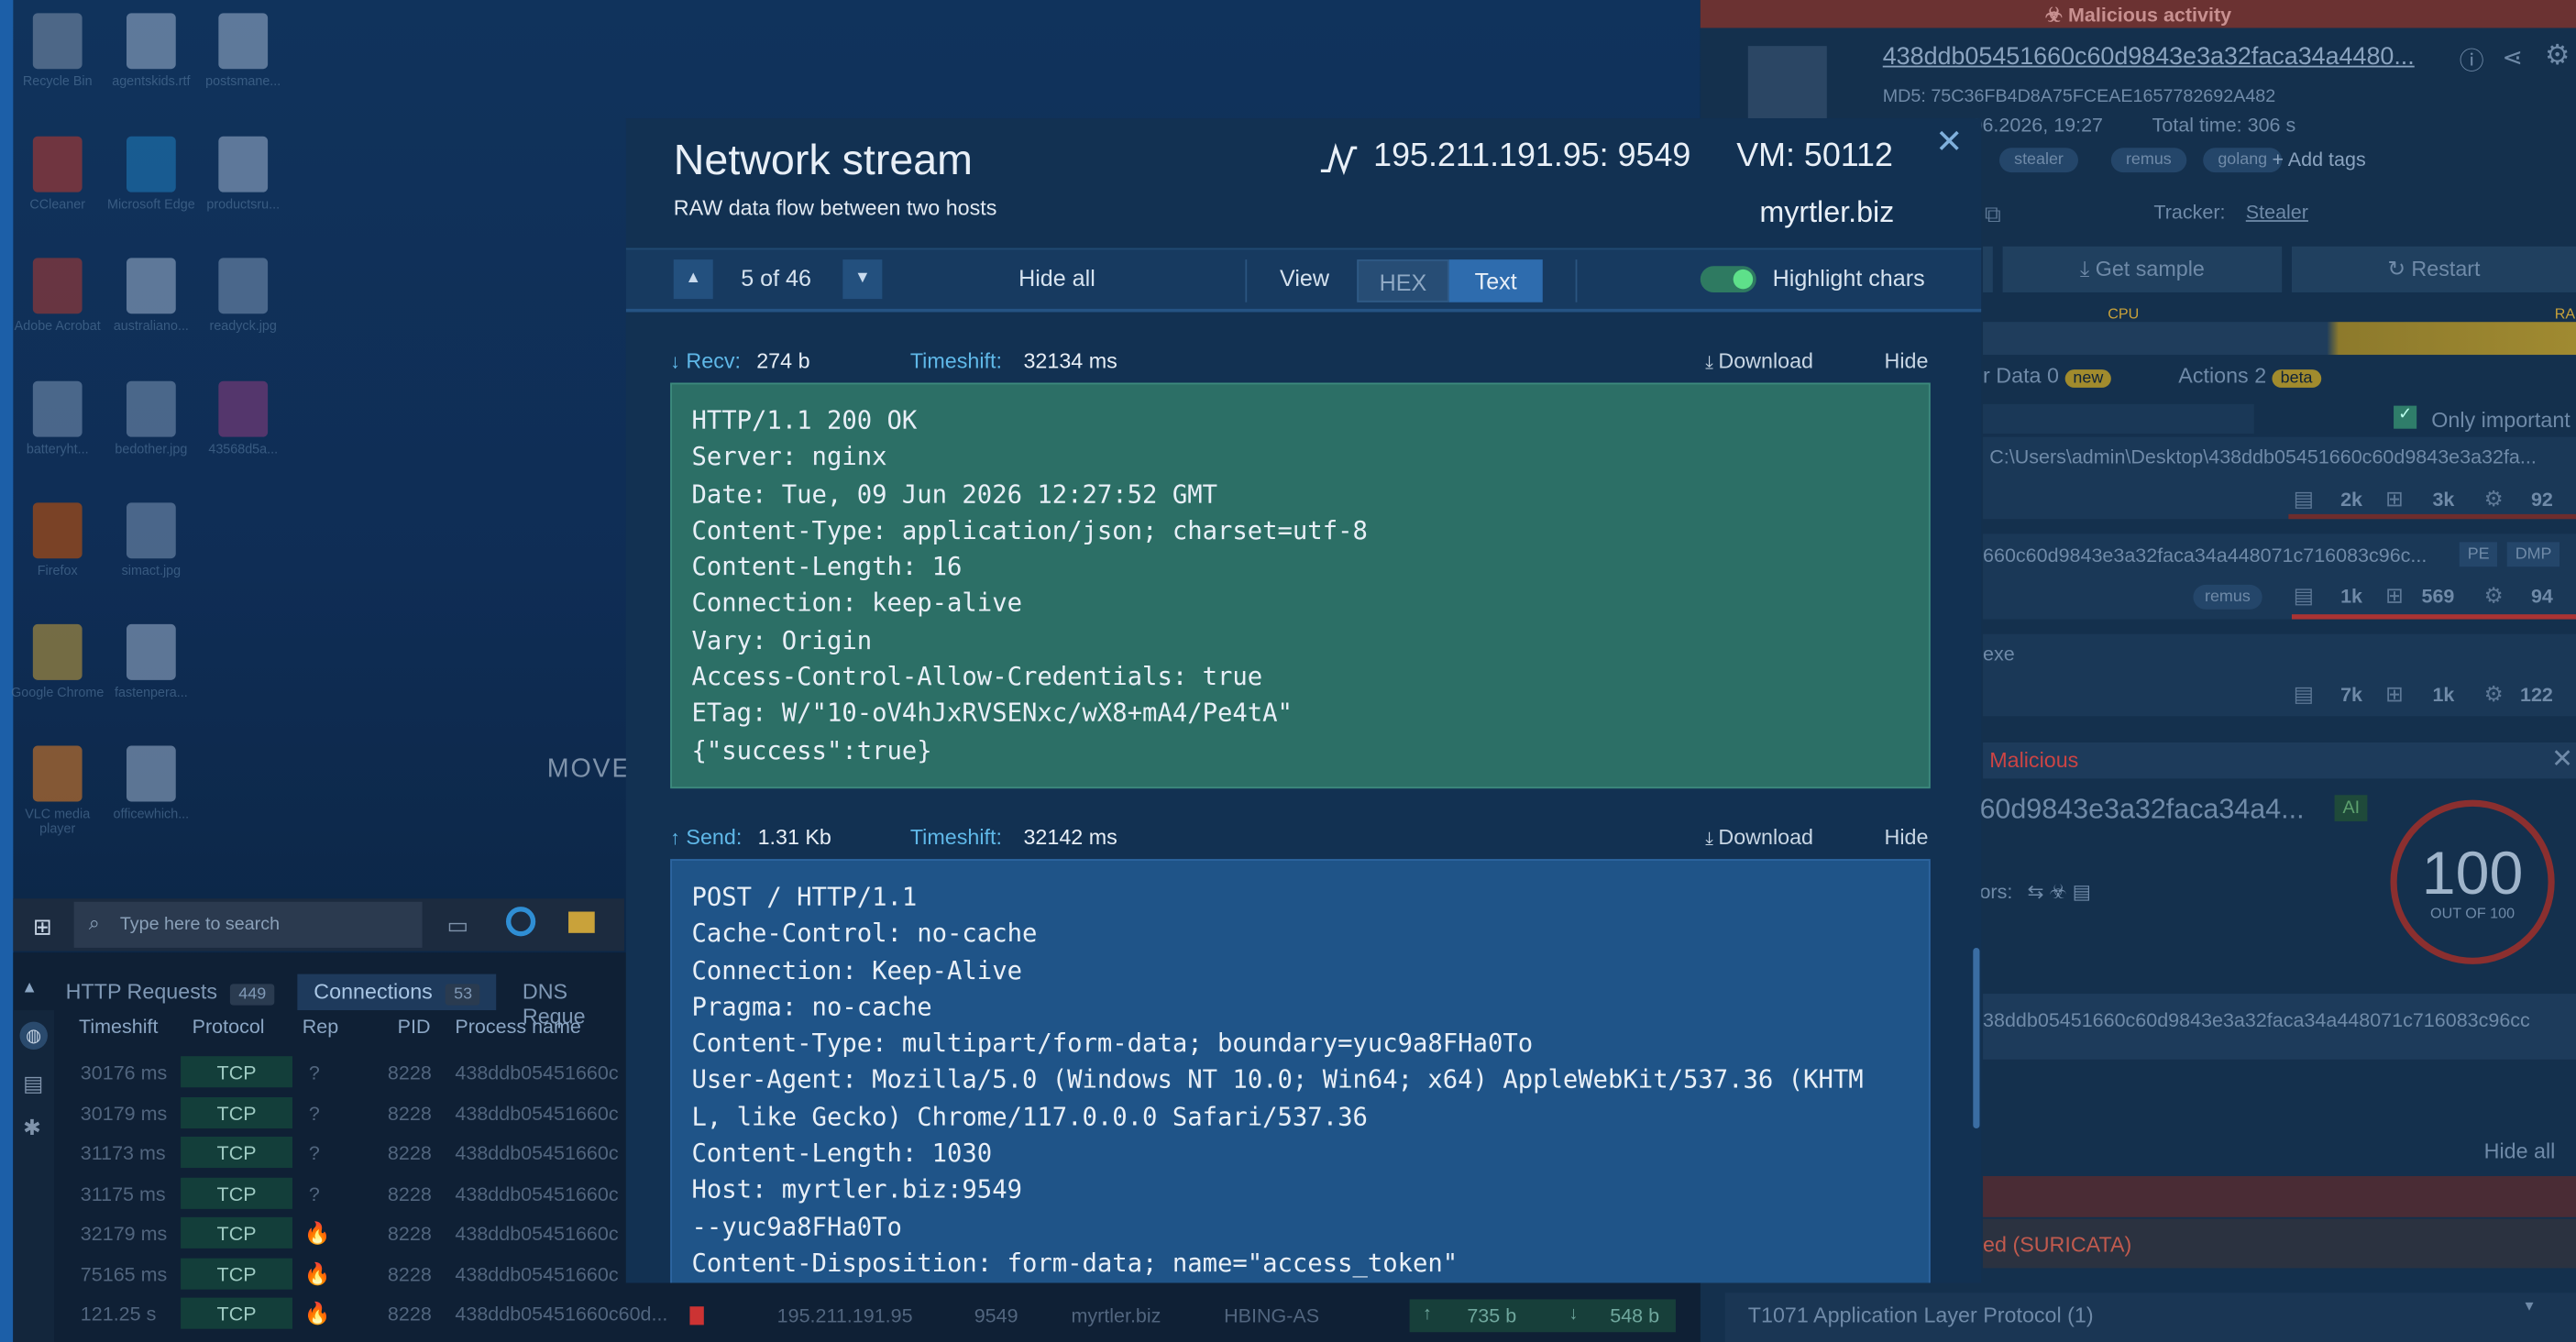  Describe the element at coordinates (2056, 15) in the screenshot. I see `biohazard-icon: ☣` at that location.